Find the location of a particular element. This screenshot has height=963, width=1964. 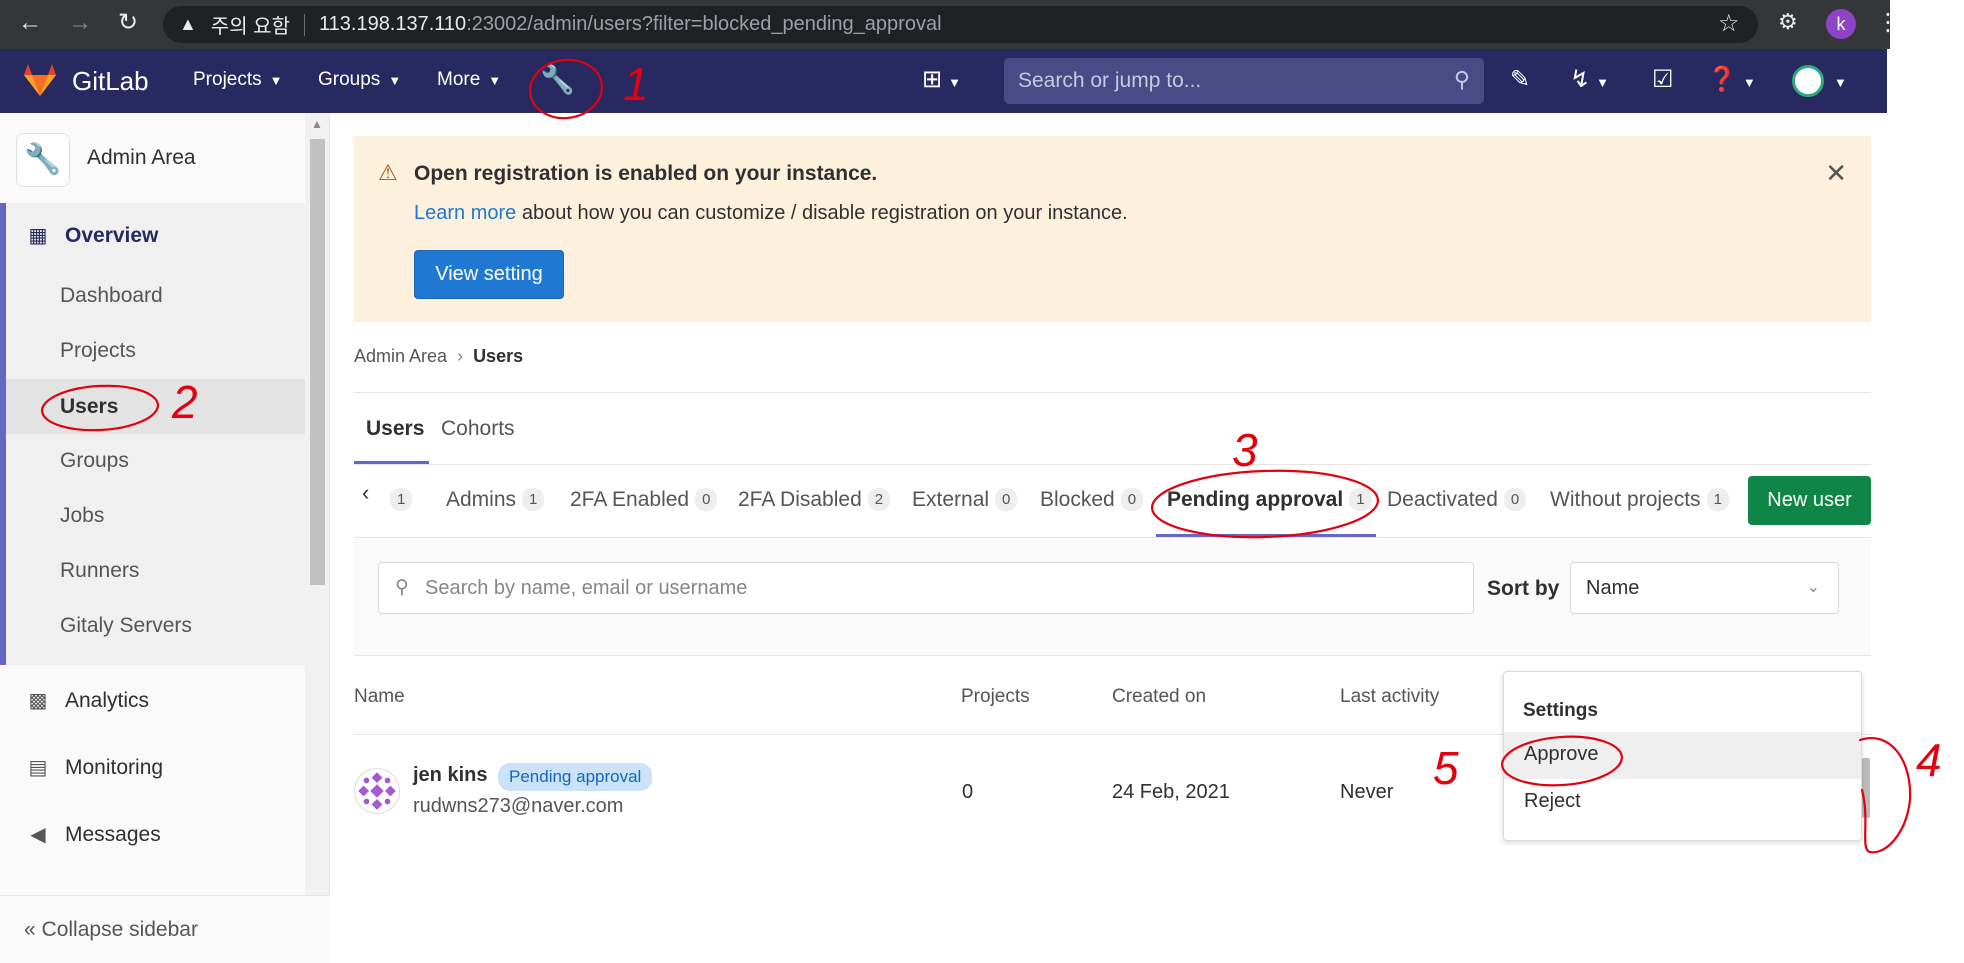

nav-groups: Groups ▼ is located at coordinates (359, 80).